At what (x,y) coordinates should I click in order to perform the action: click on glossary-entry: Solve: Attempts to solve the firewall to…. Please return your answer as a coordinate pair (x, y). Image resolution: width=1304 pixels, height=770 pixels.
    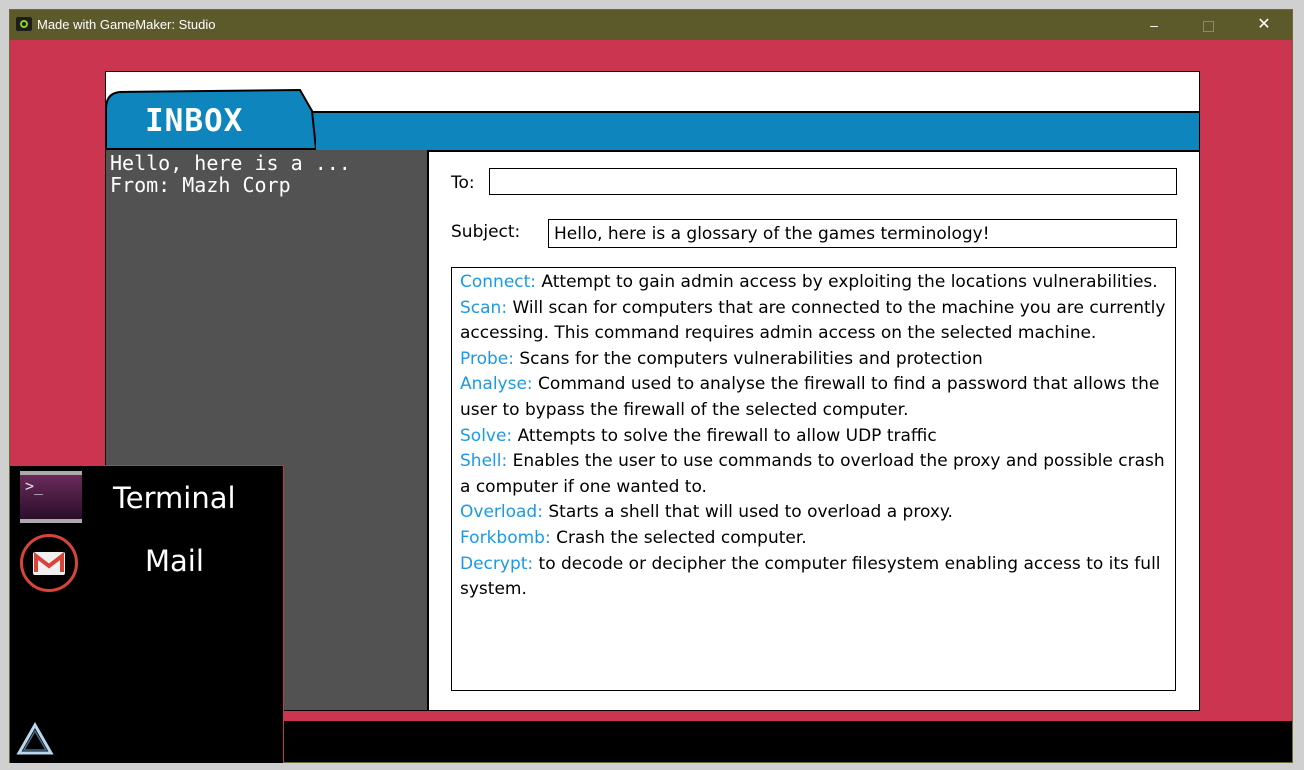
    Looking at the image, I should click on (813, 437).